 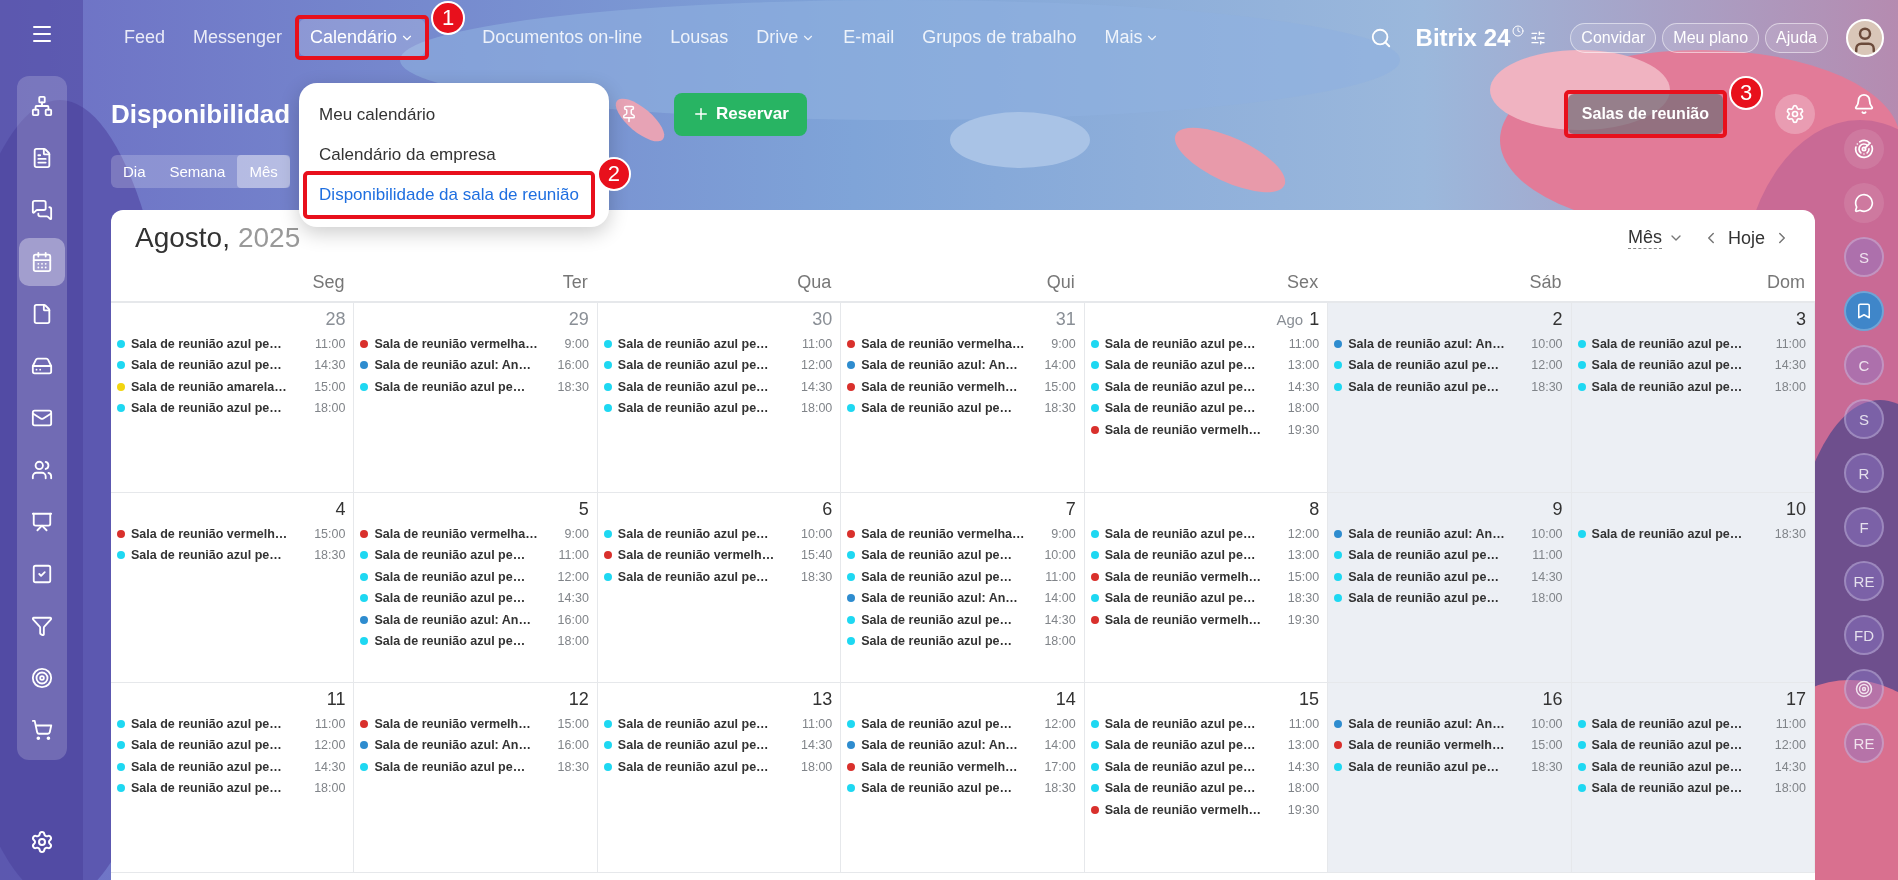 What do you see at coordinates (1693, 778) in the screenshot?
I see `day-cell: 17 Sala de reunião azul pe… 11:00 Sala de reunião azul pe… 12:00 Sala de reunião azul pe… 14:30 Sala de reunião azul pe… 18:00` at bounding box center [1693, 778].